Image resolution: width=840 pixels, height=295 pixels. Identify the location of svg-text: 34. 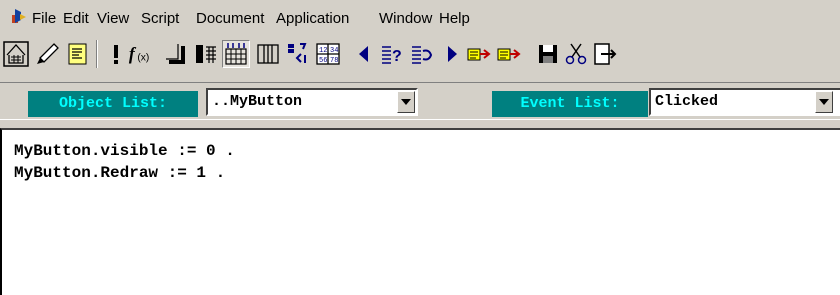
(334, 51).